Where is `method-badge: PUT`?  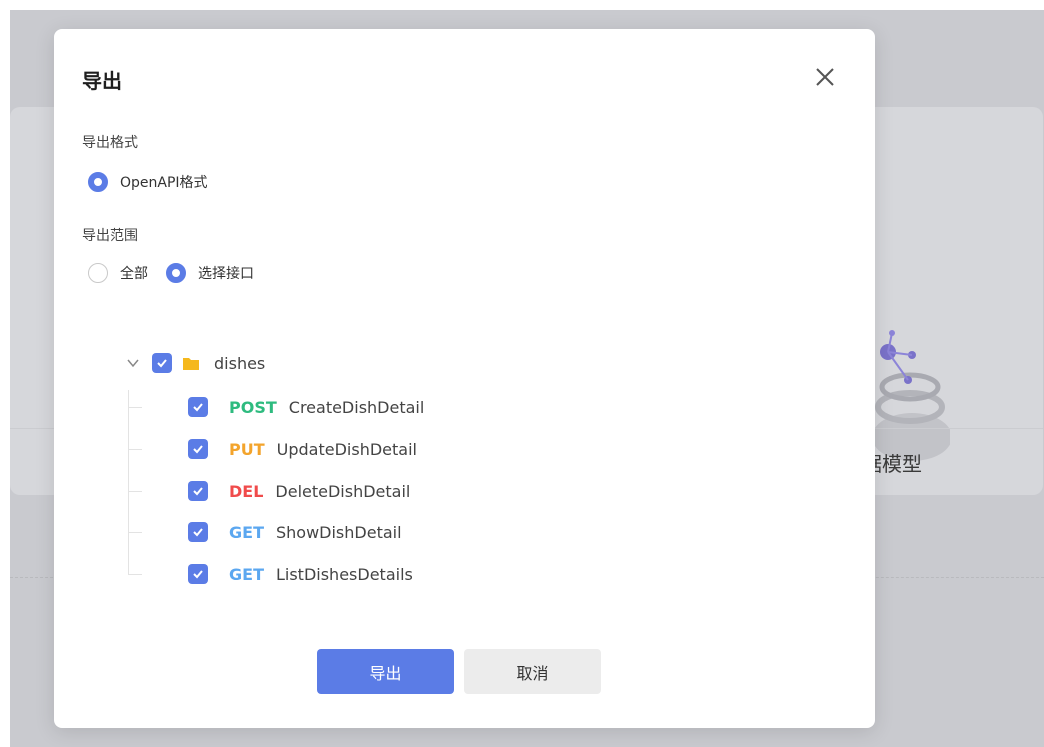 method-badge: PUT is located at coordinates (247, 449).